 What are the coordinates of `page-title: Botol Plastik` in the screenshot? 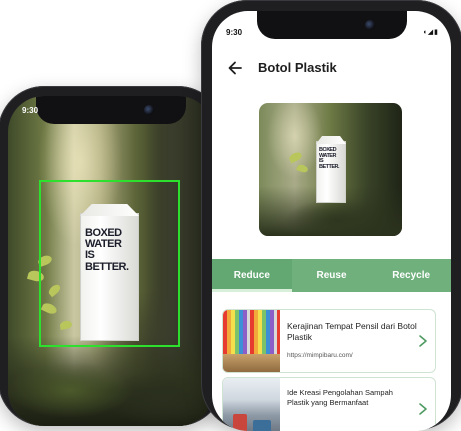 It's located at (297, 67).